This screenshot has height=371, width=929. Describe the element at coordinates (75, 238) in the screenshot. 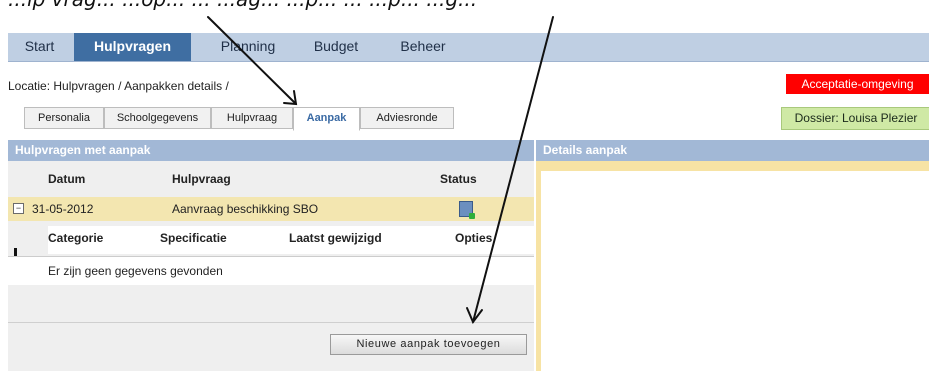

I see `column-categorie: Categorie` at that location.